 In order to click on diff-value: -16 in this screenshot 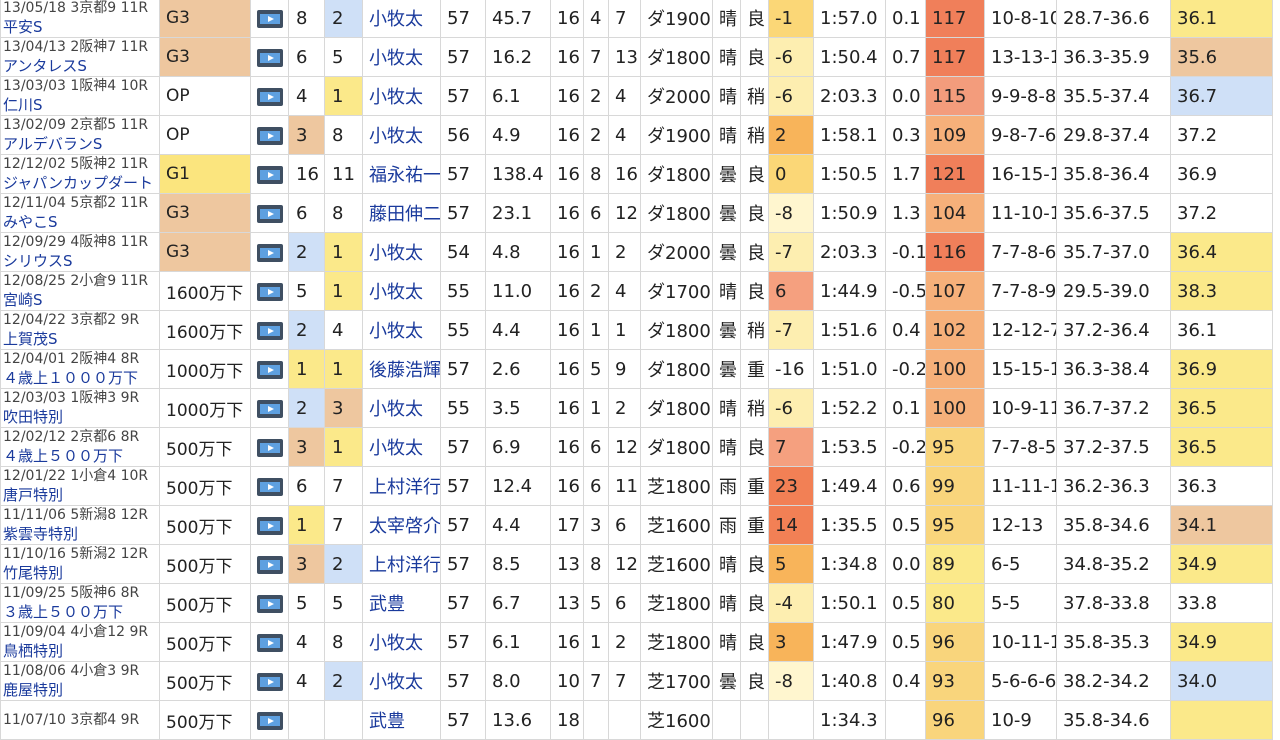, I will do `click(791, 369)`.